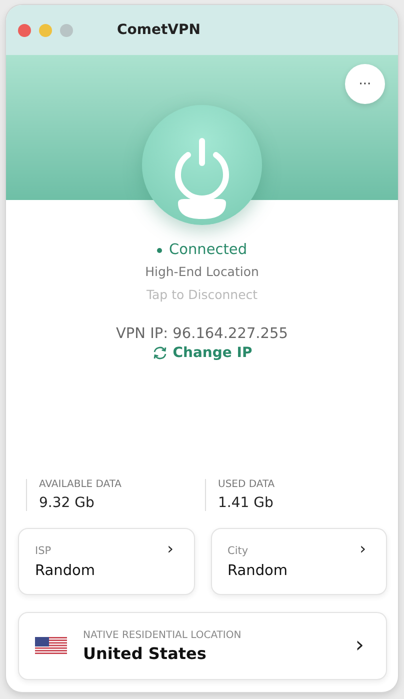  What do you see at coordinates (202, 294) in the screenshot?
I see `disconnect-hint: Tap to Disconnect` at bounding box center [202, 294].